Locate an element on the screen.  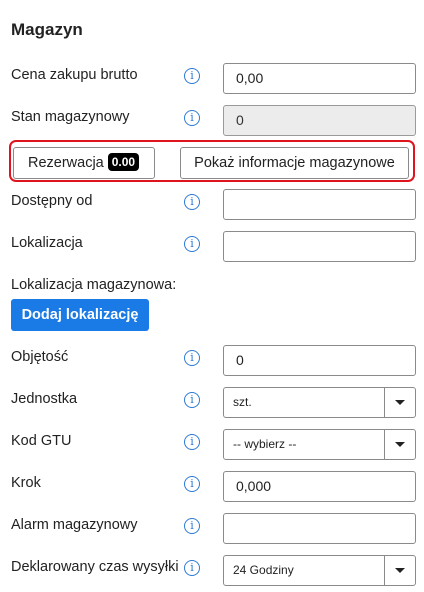
shipping-time-select-value: 24 Godziny is located at coordinates (263, 570).